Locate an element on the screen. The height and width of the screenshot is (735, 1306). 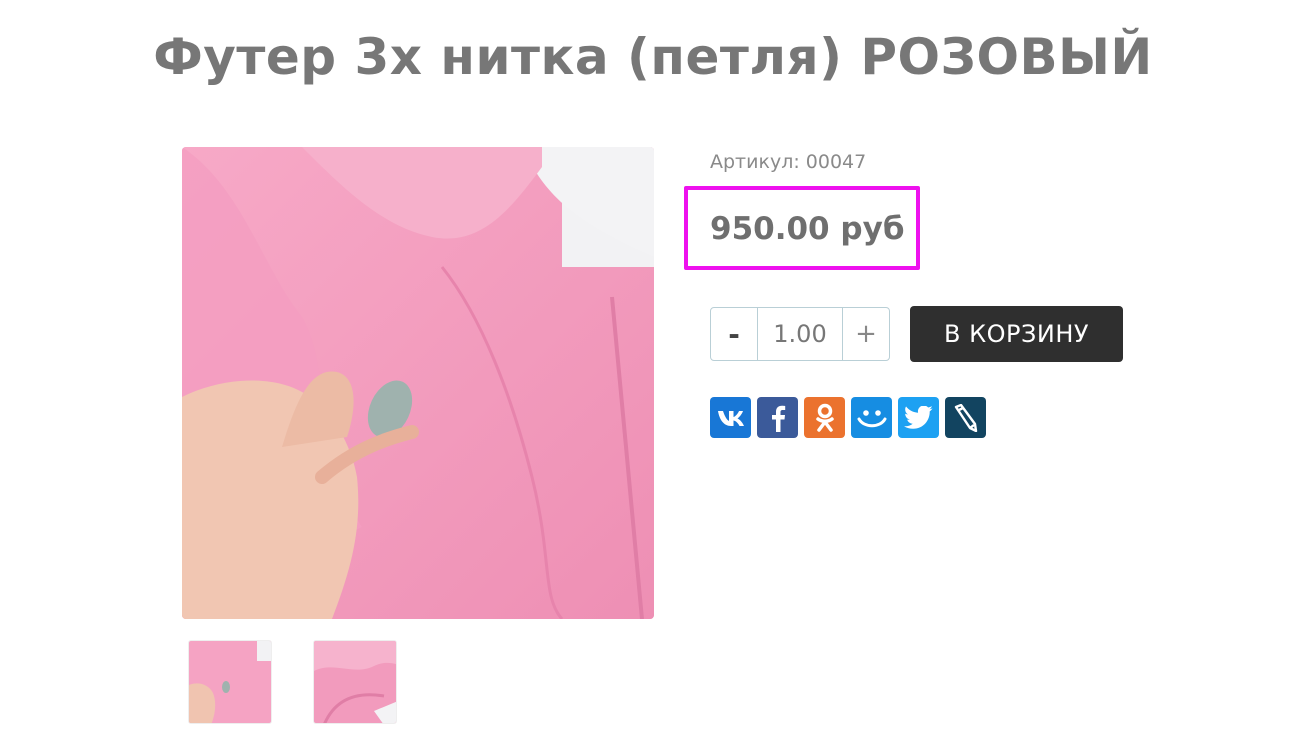
twitter-icon is located at coordinates (918, 417).